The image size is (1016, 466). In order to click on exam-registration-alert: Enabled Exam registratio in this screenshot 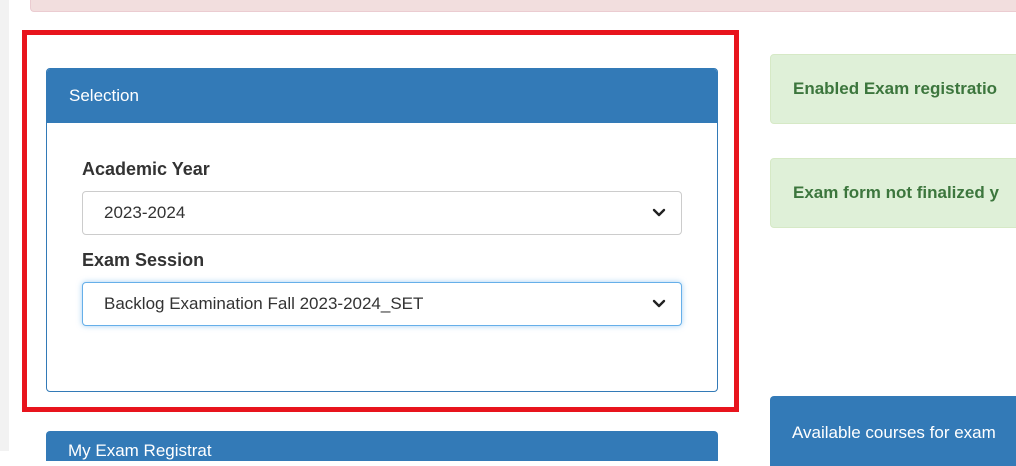, I will do `click(893, 89)`.